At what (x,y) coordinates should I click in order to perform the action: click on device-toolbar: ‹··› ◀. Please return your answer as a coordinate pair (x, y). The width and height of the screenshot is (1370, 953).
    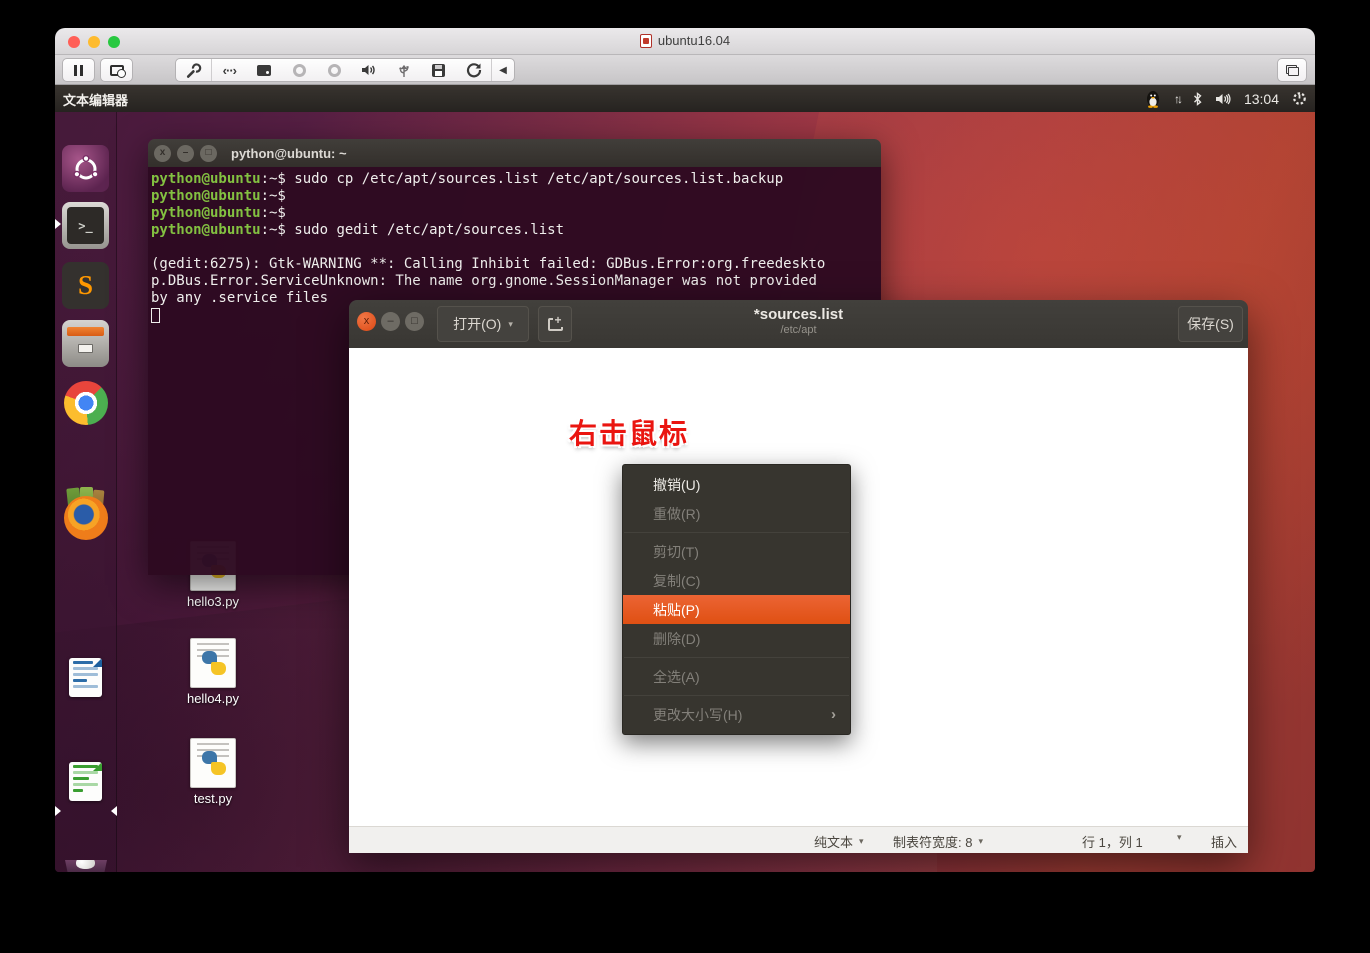
    Looking at the image, I should click on (345, 70).